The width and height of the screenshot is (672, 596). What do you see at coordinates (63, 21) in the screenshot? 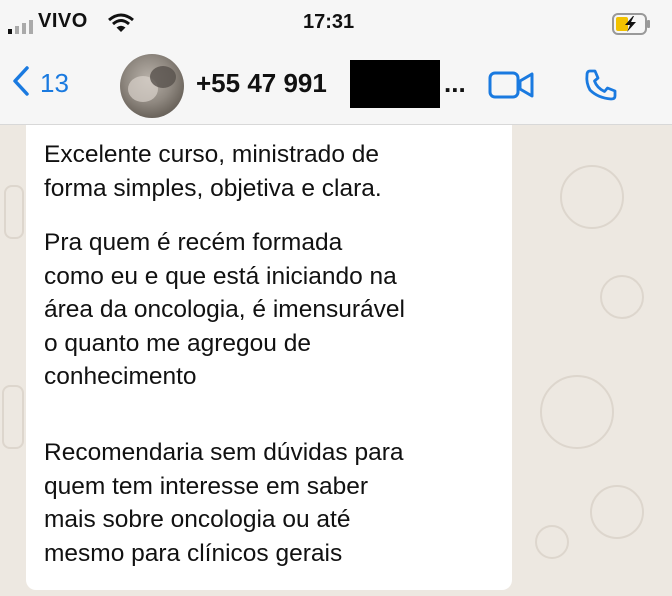
I see `carrier-label: VIVO` at bounding box center [63, 21].